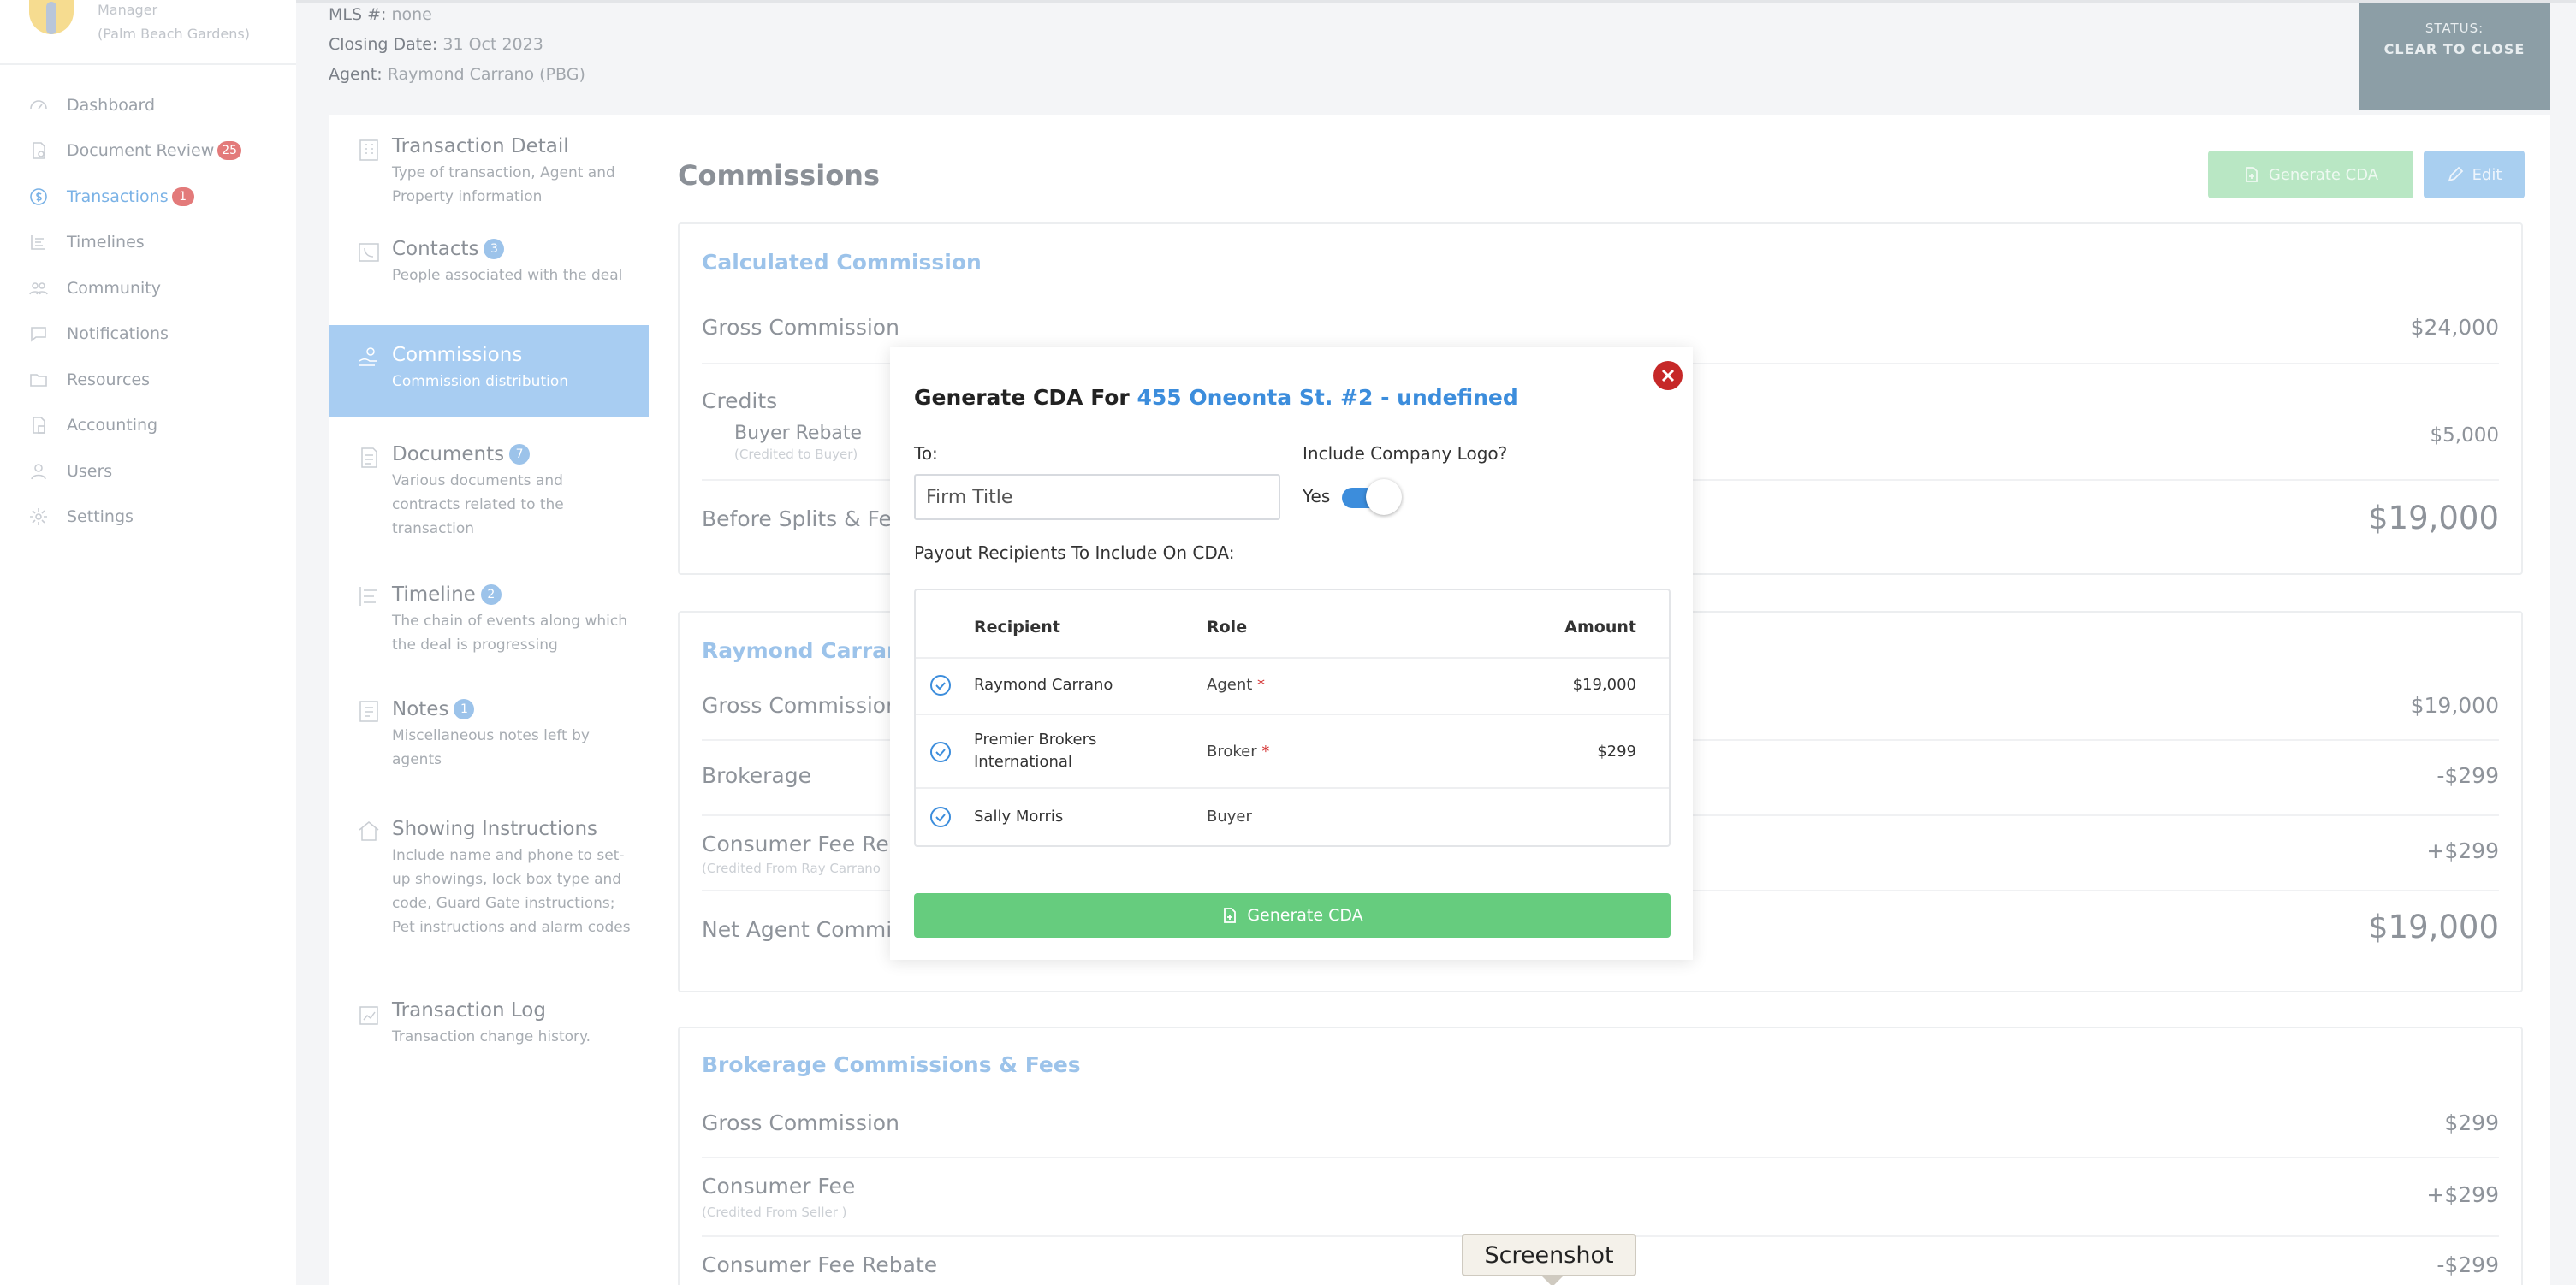 The image size is (2576, 1285). I want to click on brokerage-gross-row: Gross Commission $299, so click(1600, 1124).